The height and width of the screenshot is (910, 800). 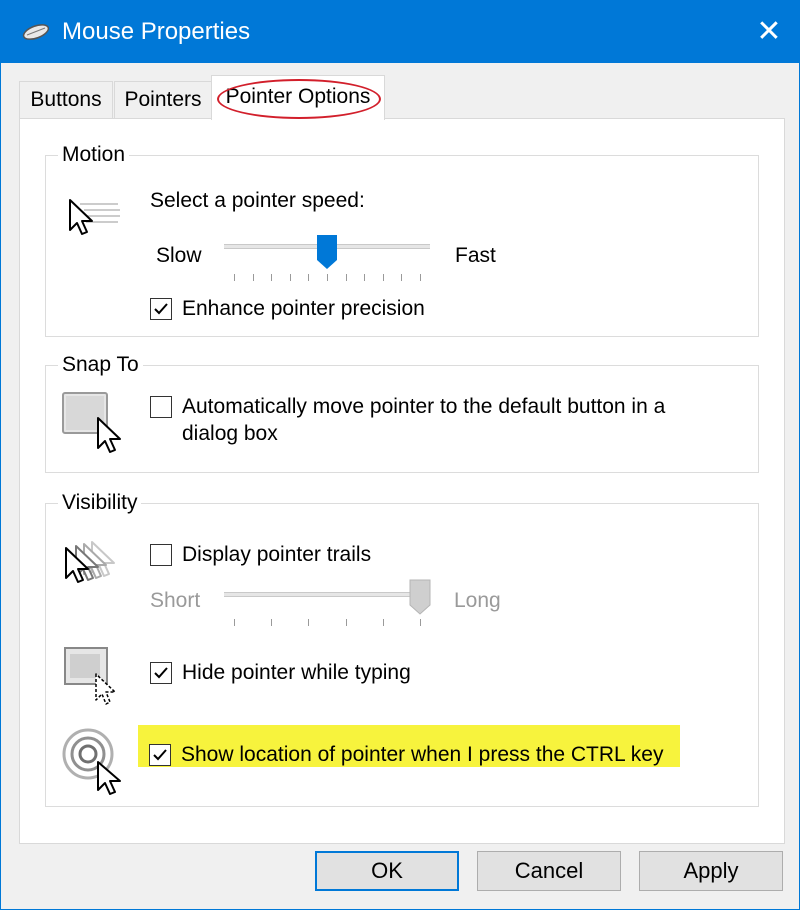 I want to click on pointer-speed-thumb, so click(x=327, y=252).